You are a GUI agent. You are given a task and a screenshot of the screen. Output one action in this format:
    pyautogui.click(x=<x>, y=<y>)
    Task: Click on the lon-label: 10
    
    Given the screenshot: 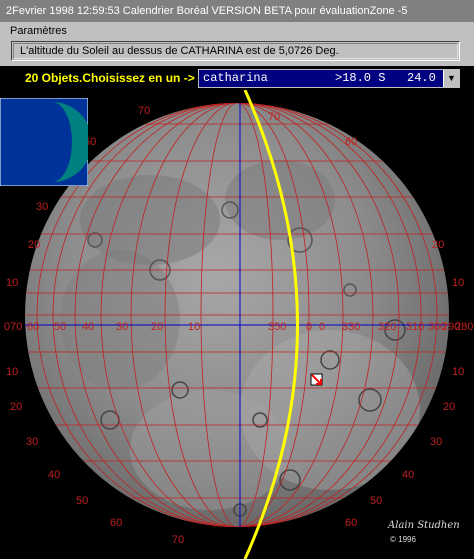 What is the action you would take?
    pyautogui.click(x=194, y=327)
    